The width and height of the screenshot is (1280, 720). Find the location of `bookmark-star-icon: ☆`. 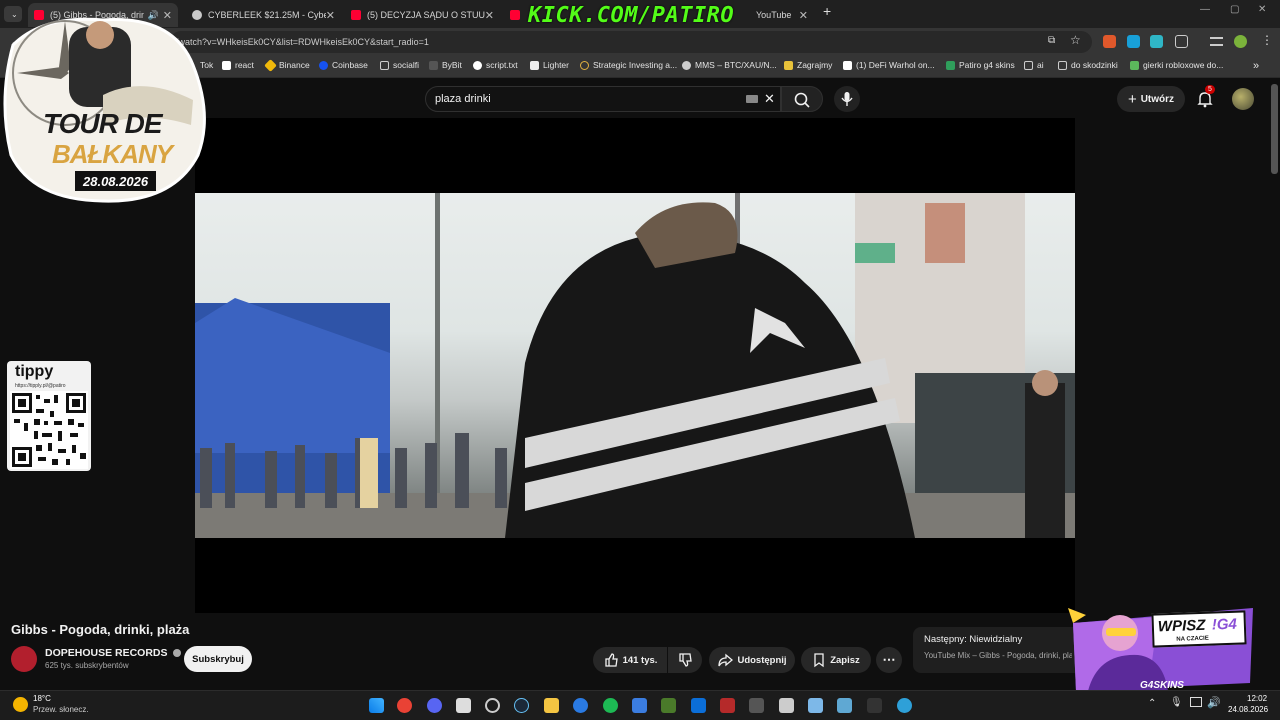

bookmark-star-icon: ☆ is located at coordinates (1075, 40).